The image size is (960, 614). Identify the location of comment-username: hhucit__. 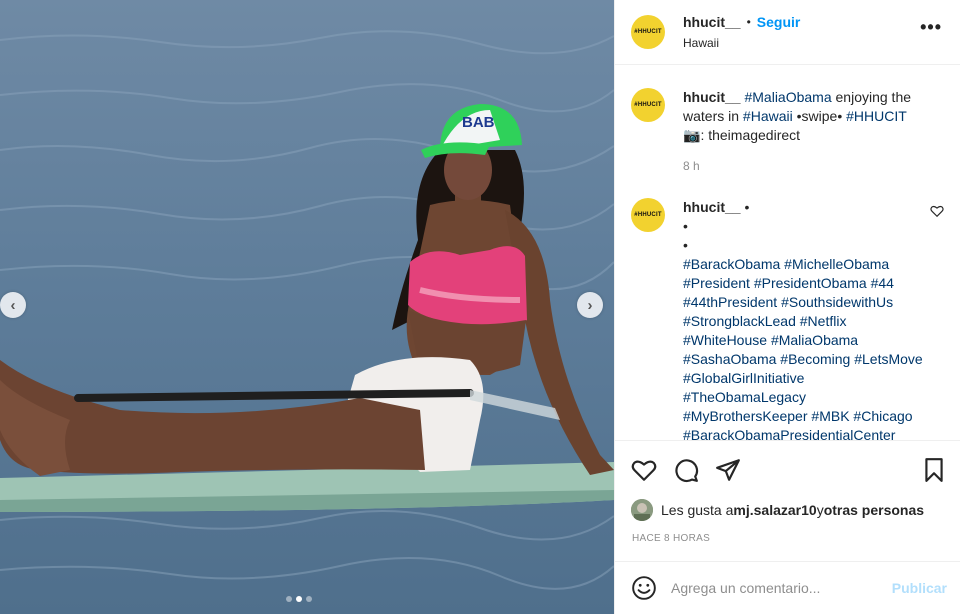
(712, 207).